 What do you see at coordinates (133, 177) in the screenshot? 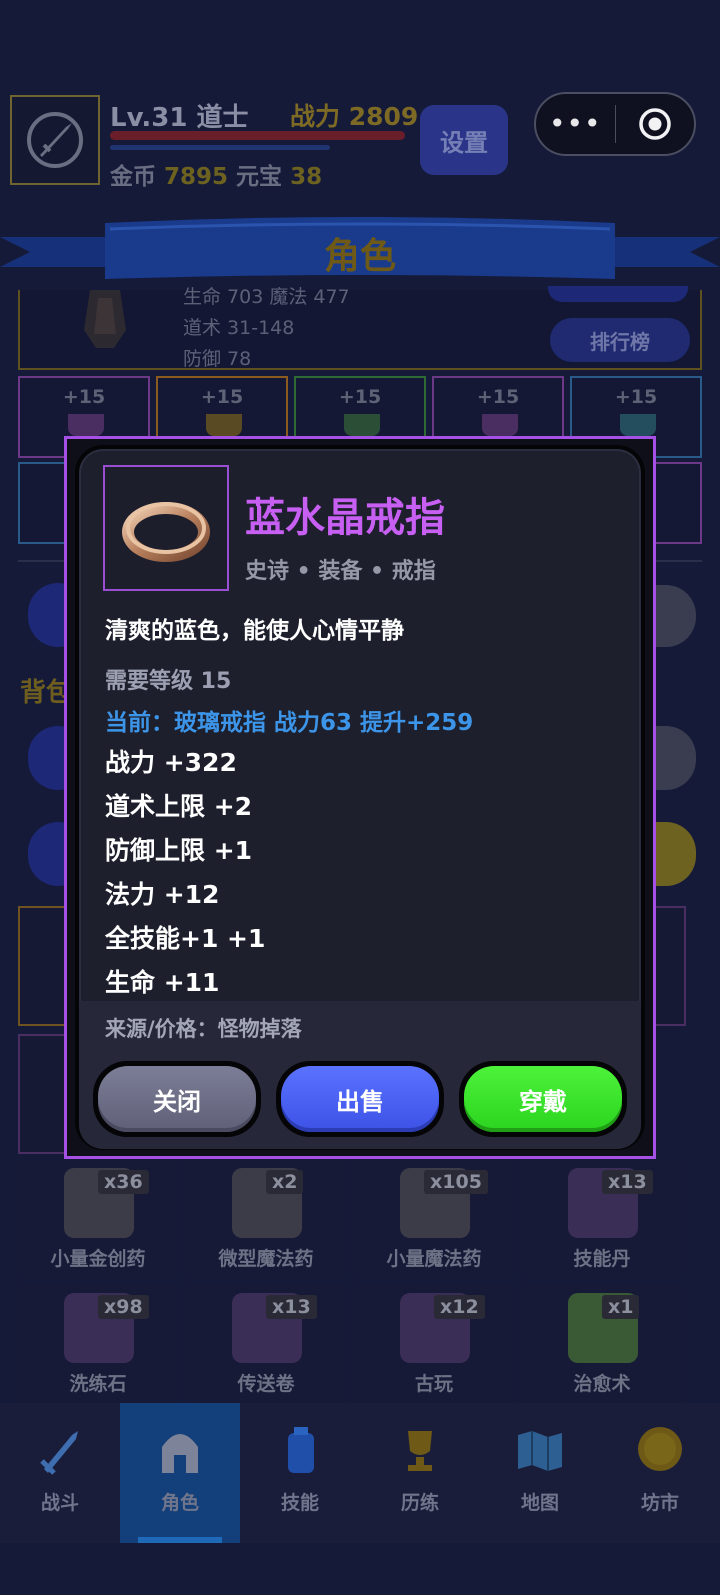
I see `gold-label: 金币` at bounding box center [133, 177].